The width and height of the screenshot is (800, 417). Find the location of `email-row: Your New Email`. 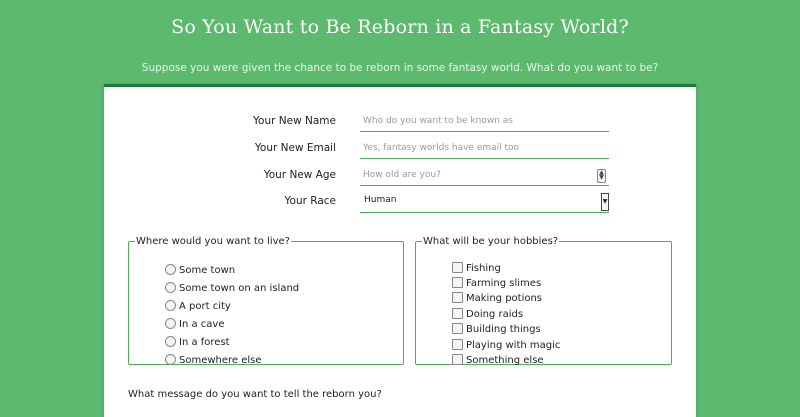

email-row: Your New Email is located at coordinates (400, 150).